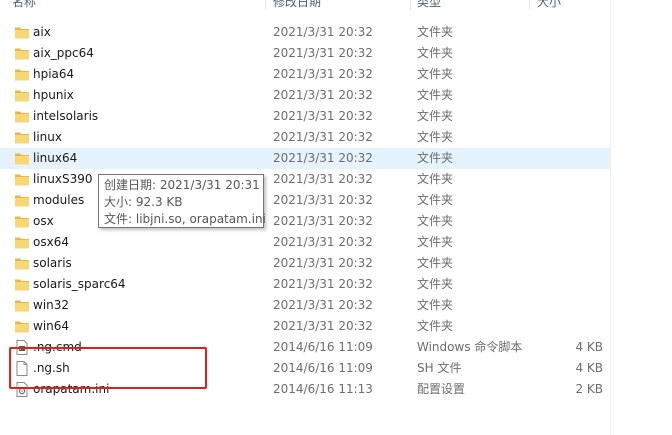 The width and height of the screenshot is (672, 435). Describe the element at coordinates (42, 32) in the screenshot. I see `file-name: aix` at that location.